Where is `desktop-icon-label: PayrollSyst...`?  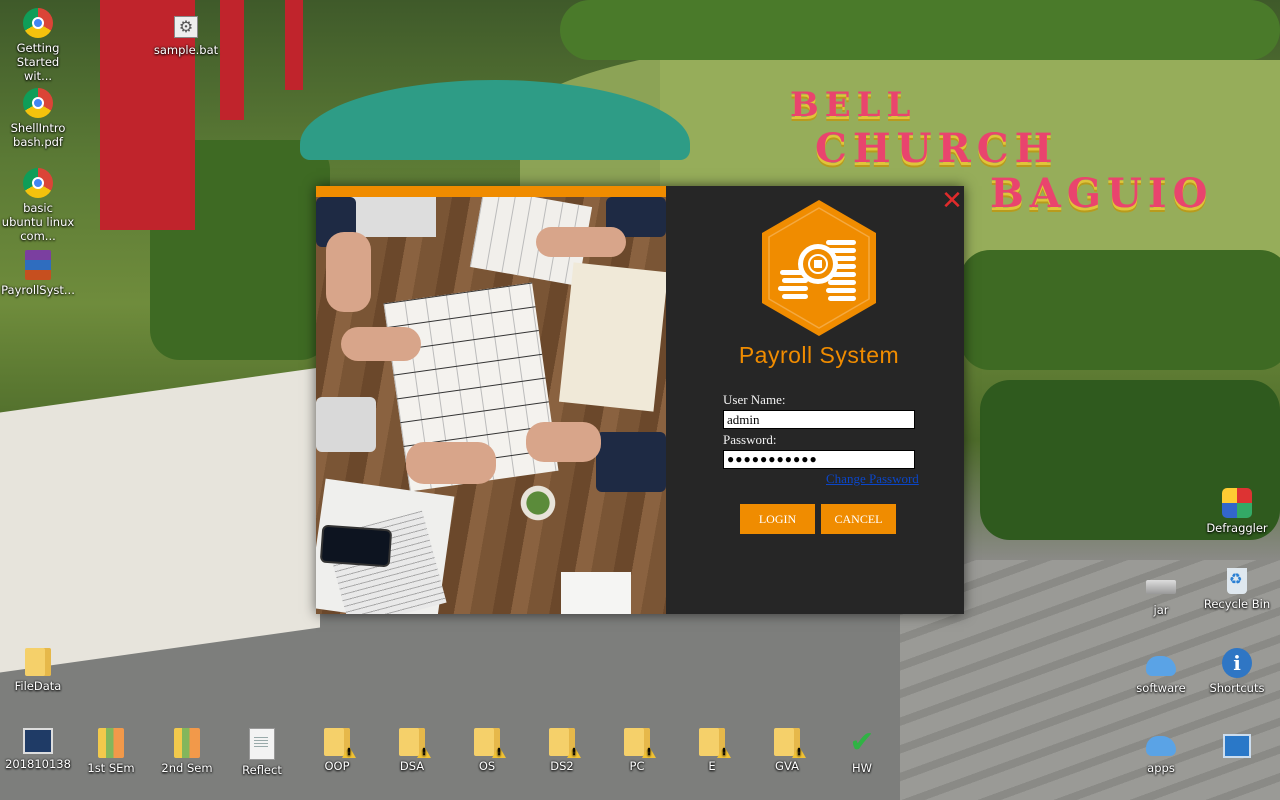 desktop-icon-label: PayrollSyst... is located at coordinates (38, 290).